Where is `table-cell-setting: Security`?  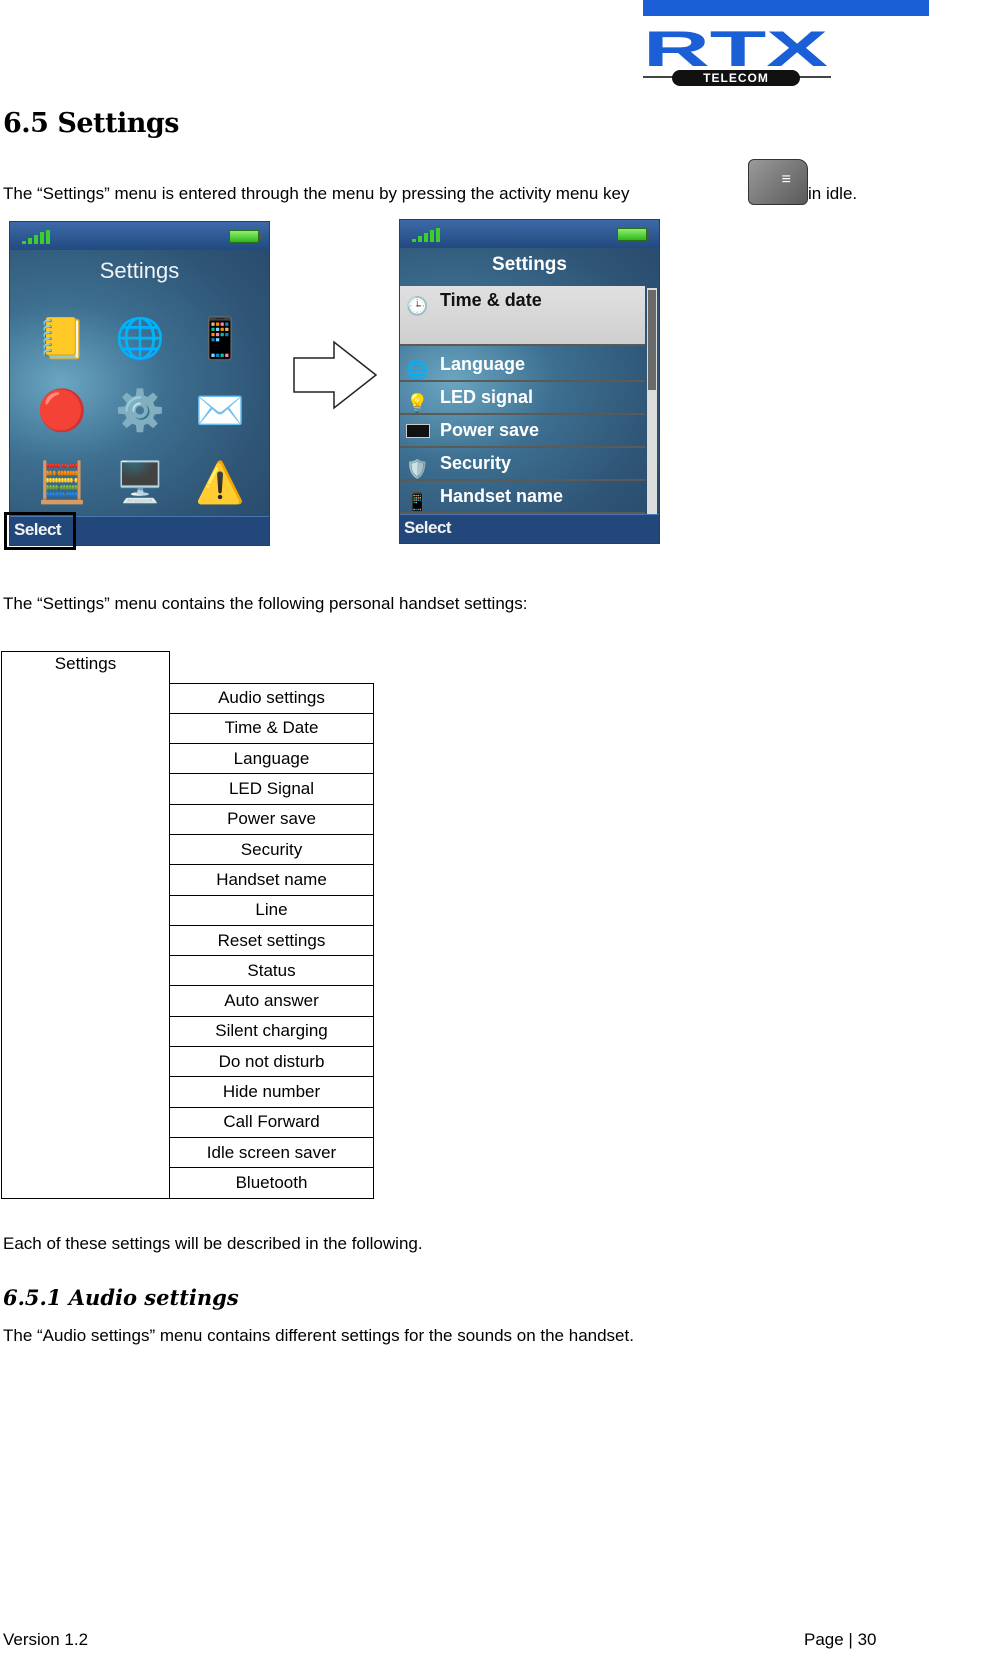
table-cell-setting: Security is located at coordinates (271, 849).